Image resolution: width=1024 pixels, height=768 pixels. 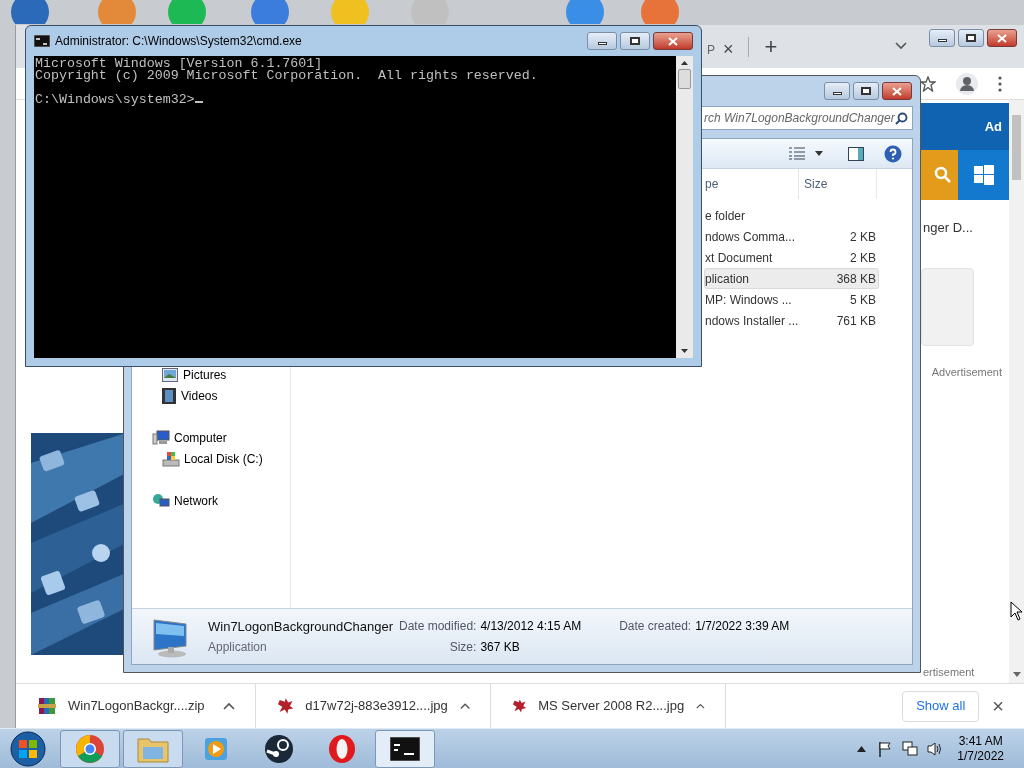 What do you see at coordinates (287, 76) in the screenshot?
I see `console-line: Copyright (c) 2009 Microsoft Corporation. All rights reserved.` at bounding box center [287, 76].